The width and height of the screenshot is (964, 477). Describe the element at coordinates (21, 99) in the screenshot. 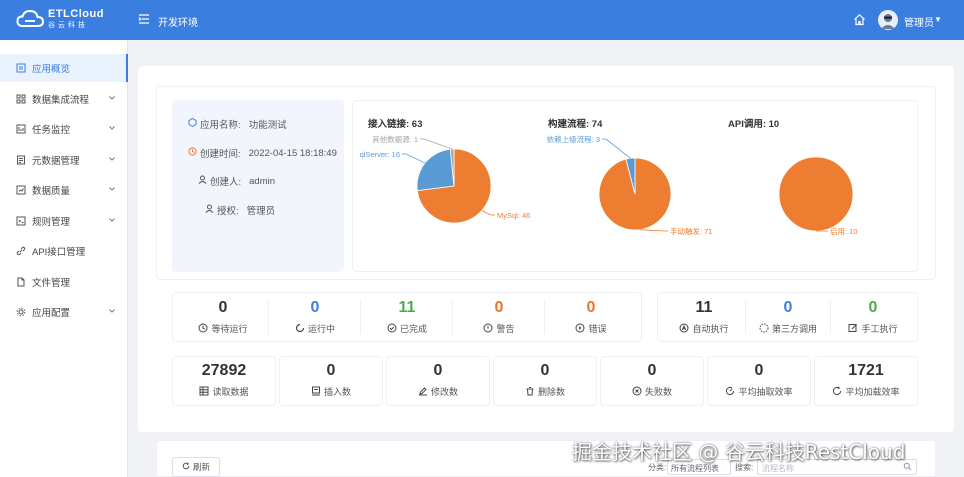

I see `grid-icon` at that location.